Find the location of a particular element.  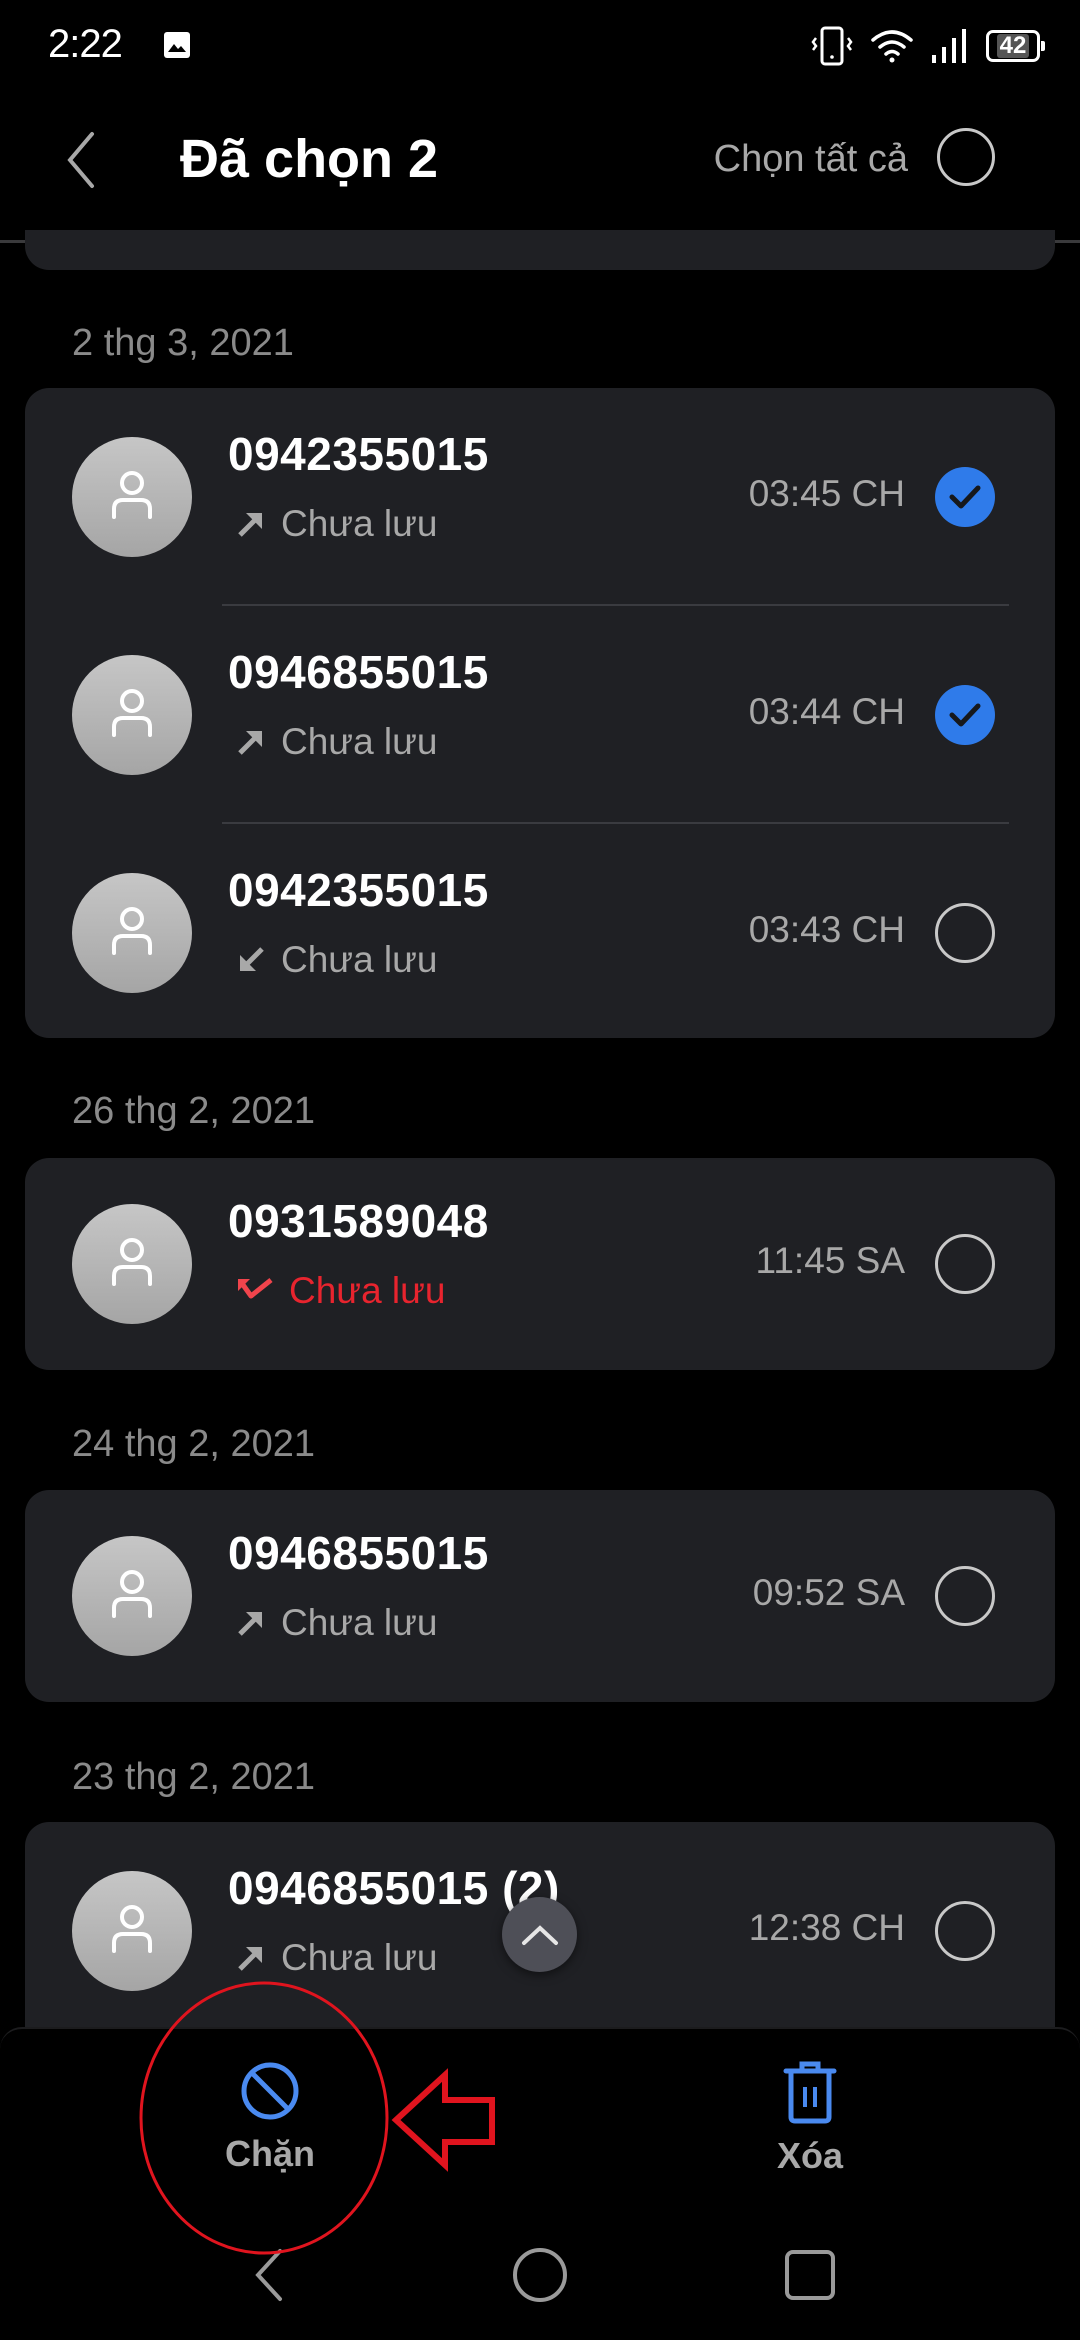

nav-recents-button is located at coordinates (810, 2275).